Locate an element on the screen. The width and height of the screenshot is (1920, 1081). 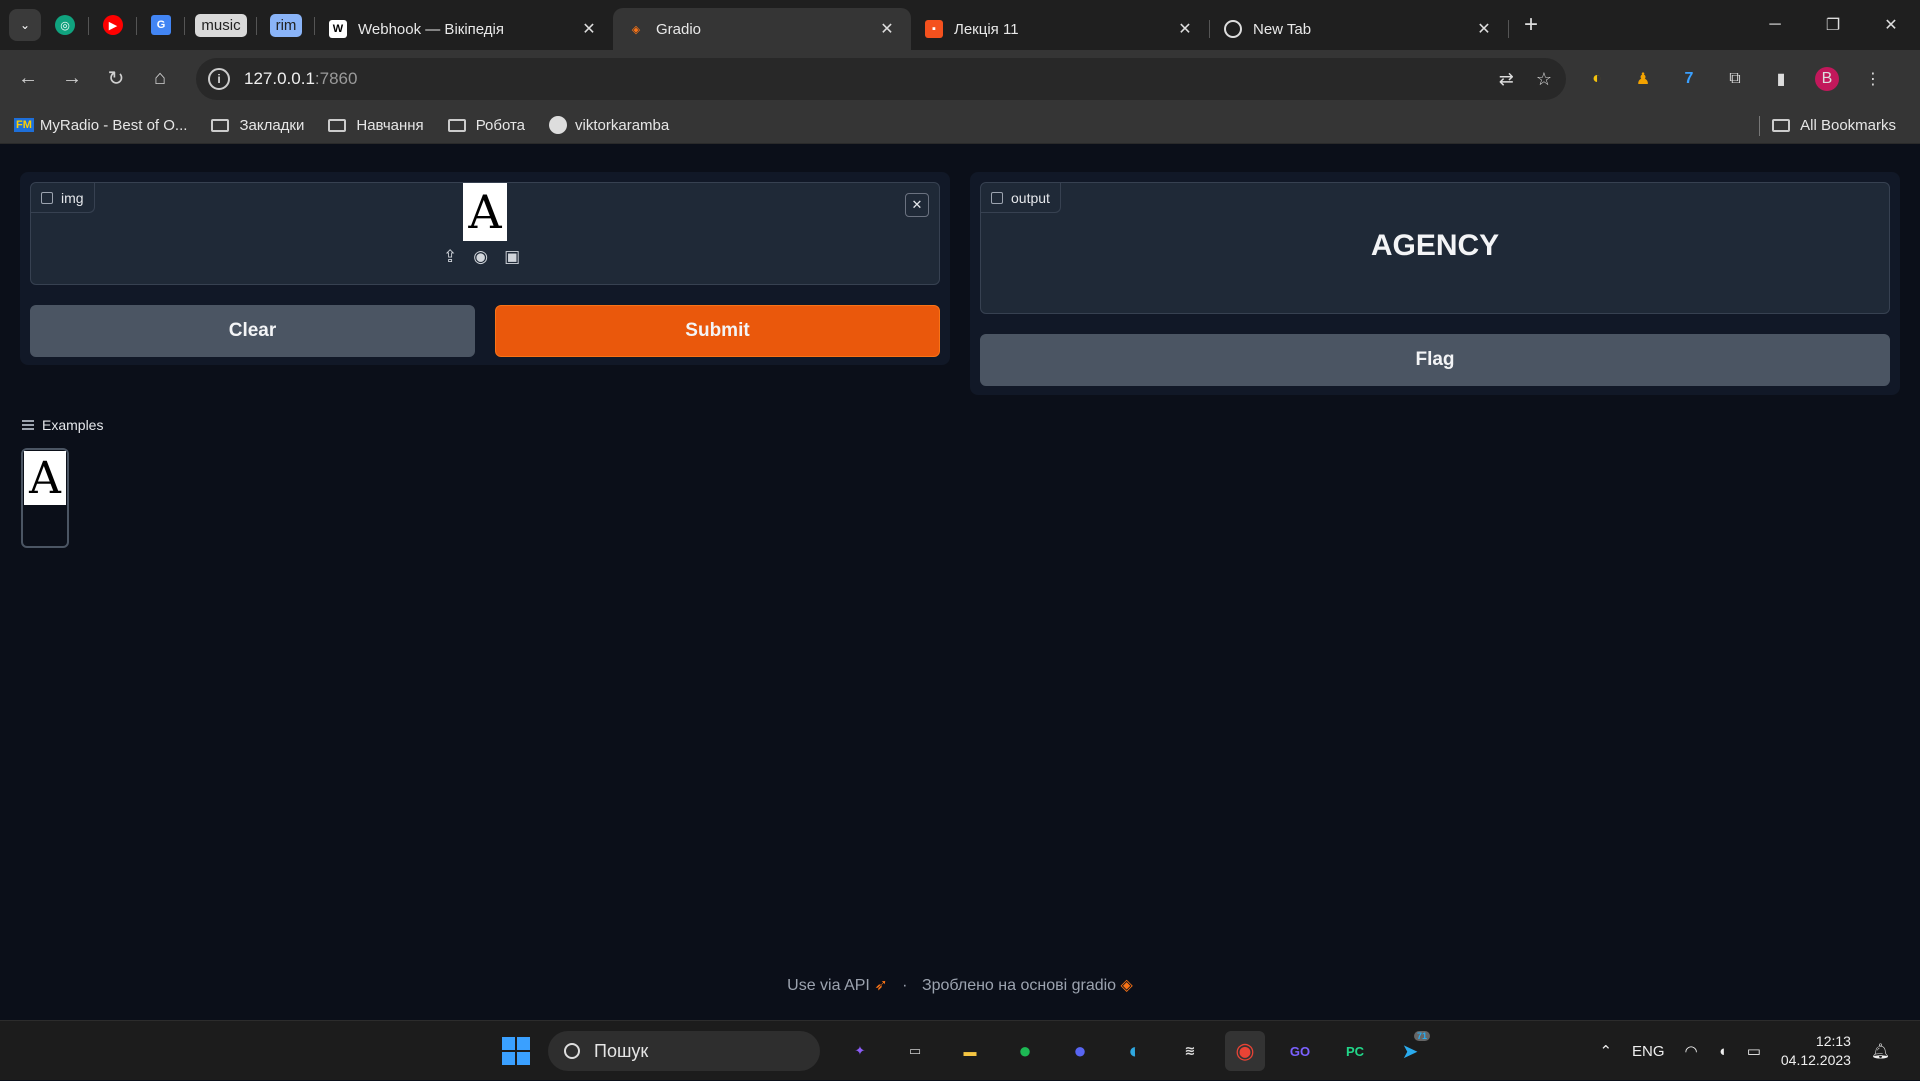
telegram-app: ➤ 71 is located at coordinates (1410, 1051).